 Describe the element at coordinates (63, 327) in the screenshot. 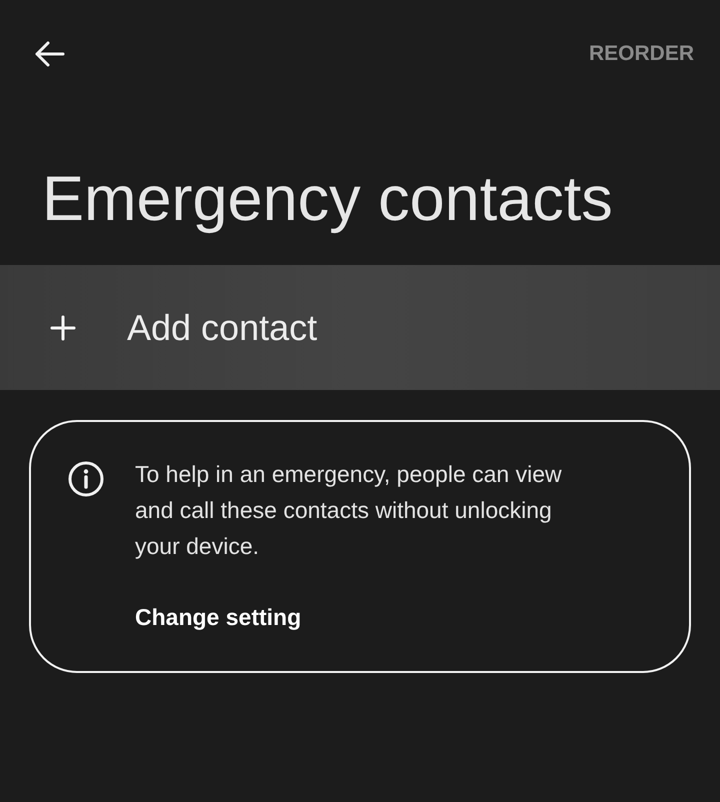

I see `plus-icon` at that location.